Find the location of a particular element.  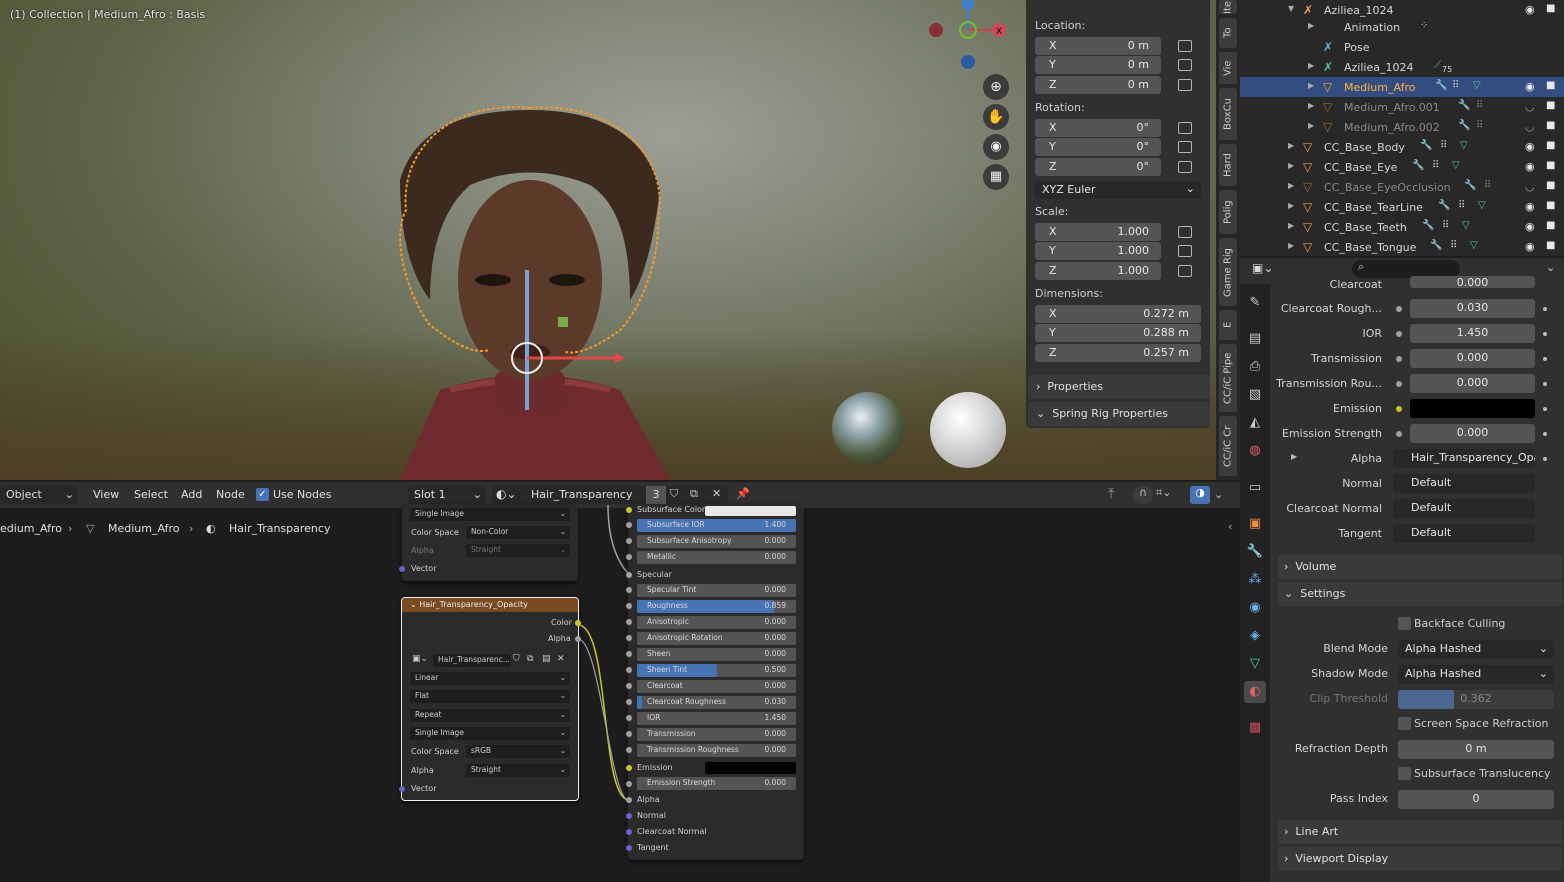

eye-closed-icon: ◡ is located at coordinates (1530, 106).